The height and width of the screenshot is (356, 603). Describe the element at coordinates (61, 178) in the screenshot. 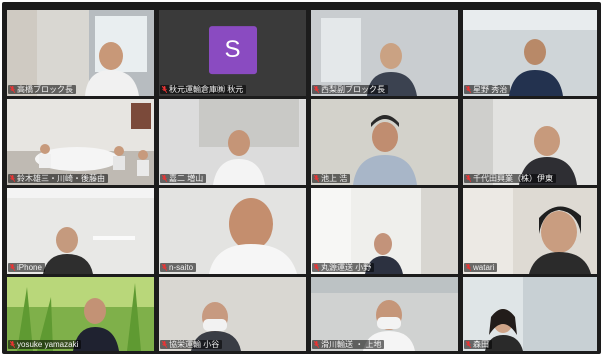

I see `participant-name: 鈴木雄三・川崎・後藤由` at that location.